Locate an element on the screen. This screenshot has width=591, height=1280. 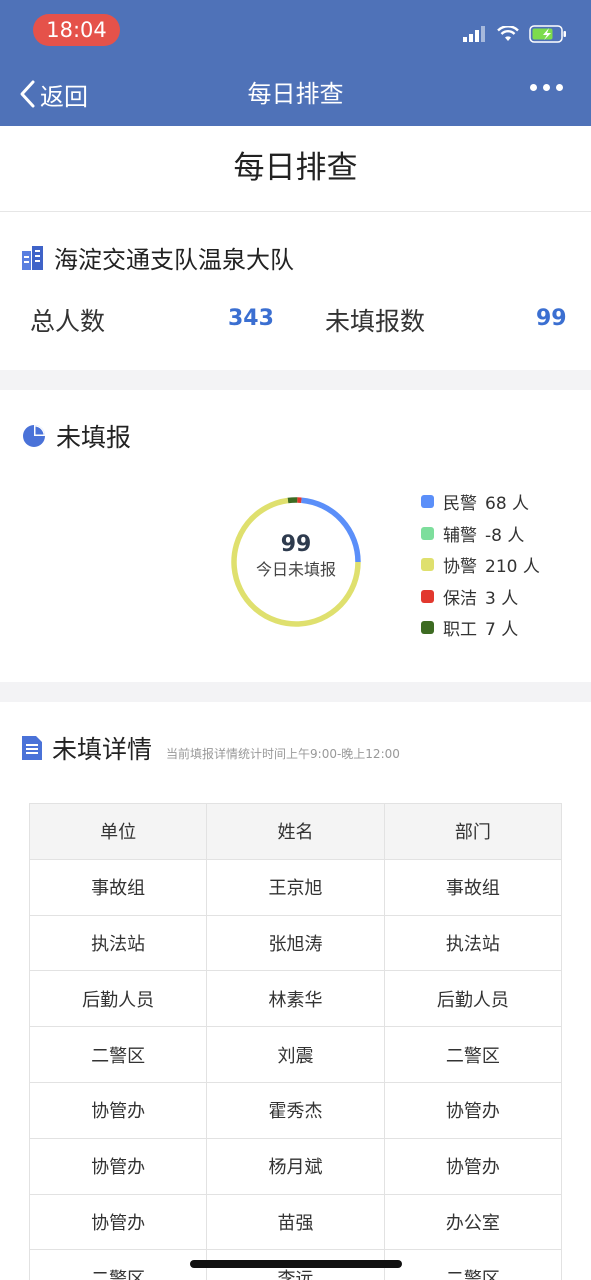
detail-header: 未填详情 当前填报详情统计时间上午9:00-晚上12:00 is located at coordinates (211, 748).